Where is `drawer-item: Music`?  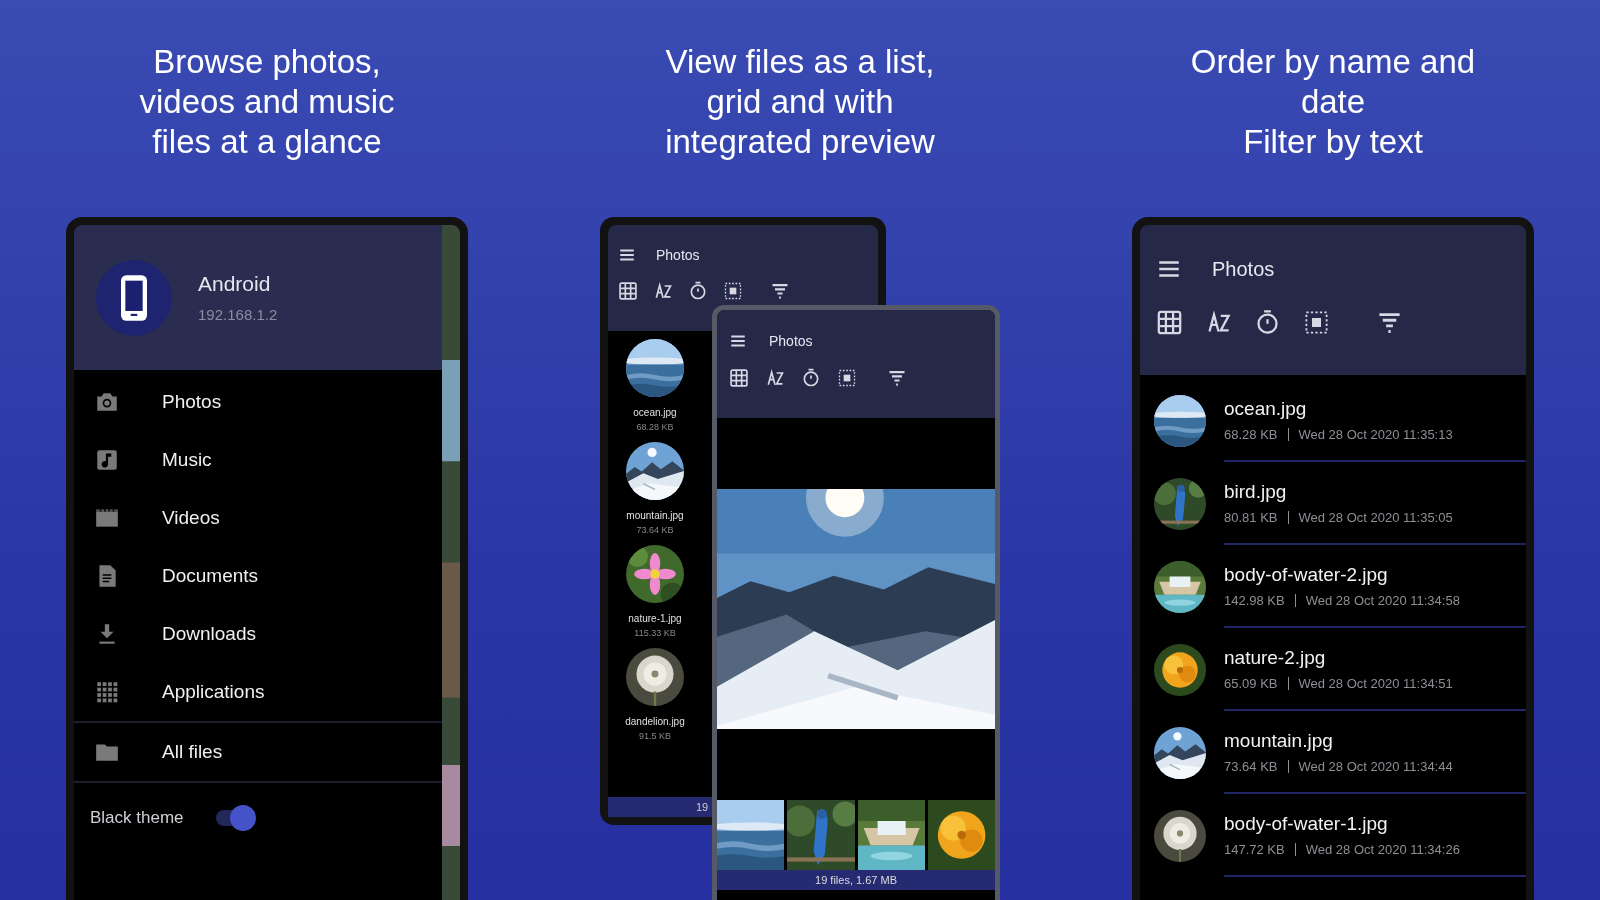 drawer-item: Music is located at coordinates (258, 460).